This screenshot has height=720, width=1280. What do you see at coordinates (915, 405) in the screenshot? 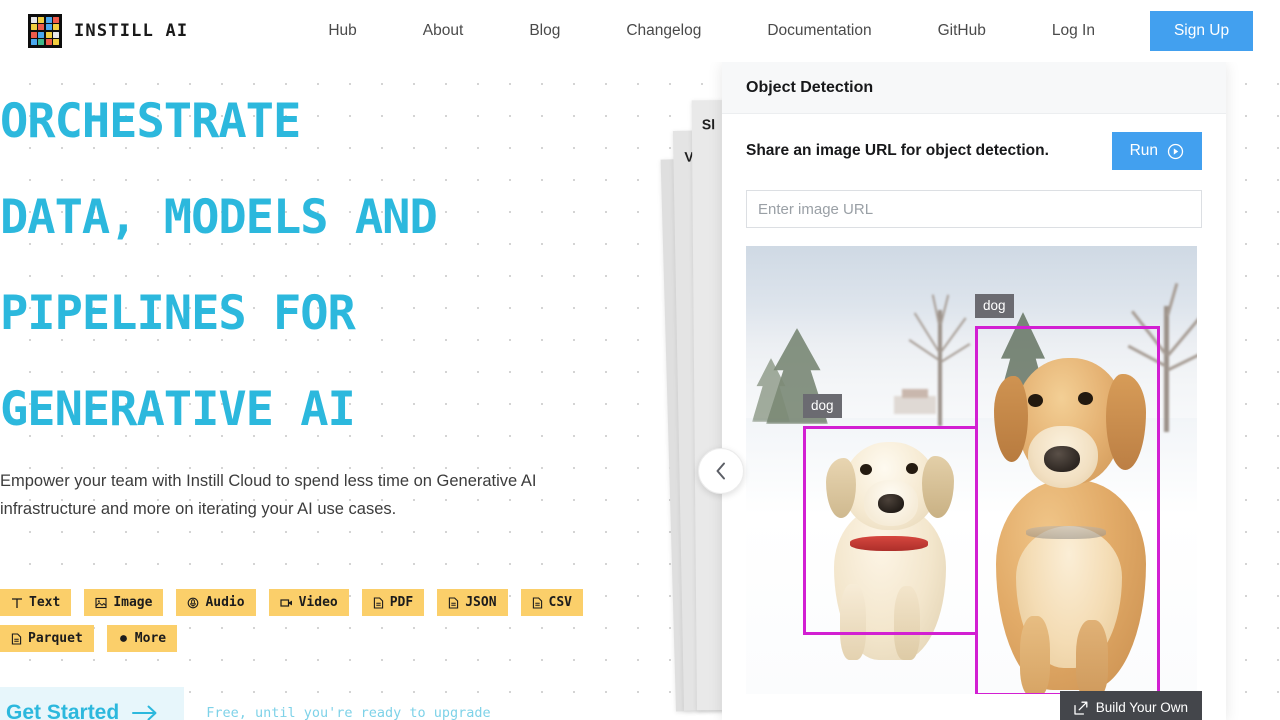
I see `distant-building` at bounding box center [915, 405].